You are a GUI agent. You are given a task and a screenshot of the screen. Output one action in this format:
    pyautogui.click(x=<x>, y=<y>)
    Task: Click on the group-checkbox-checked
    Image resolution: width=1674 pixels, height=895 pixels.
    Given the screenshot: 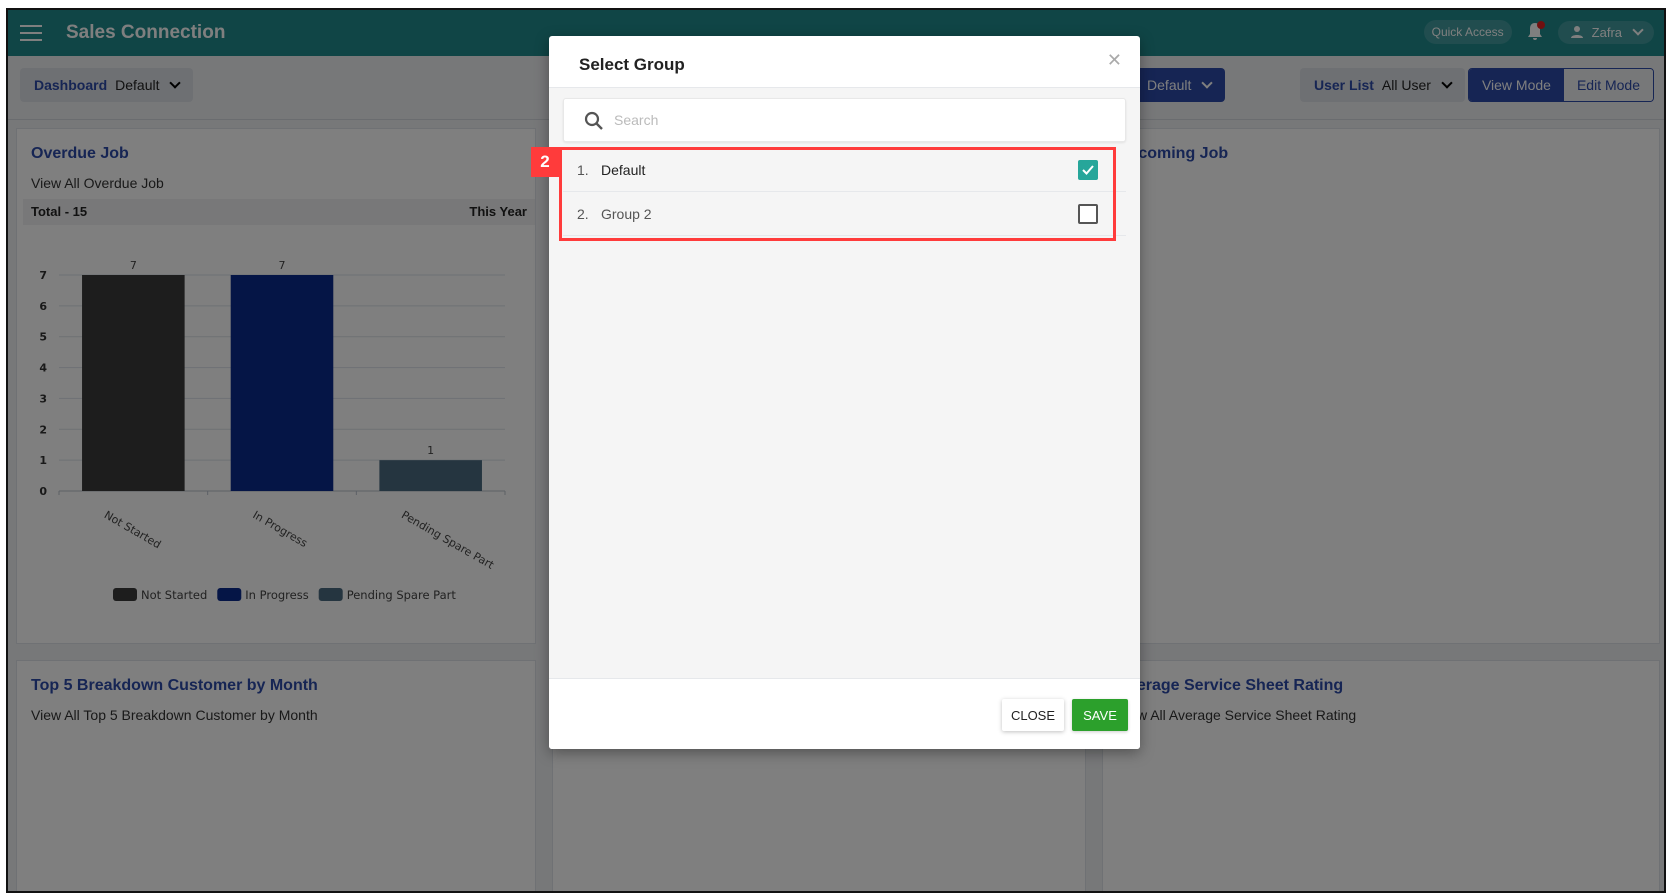 What is the action you would take?
    pyautogui.click(x=1088, y=170)
    